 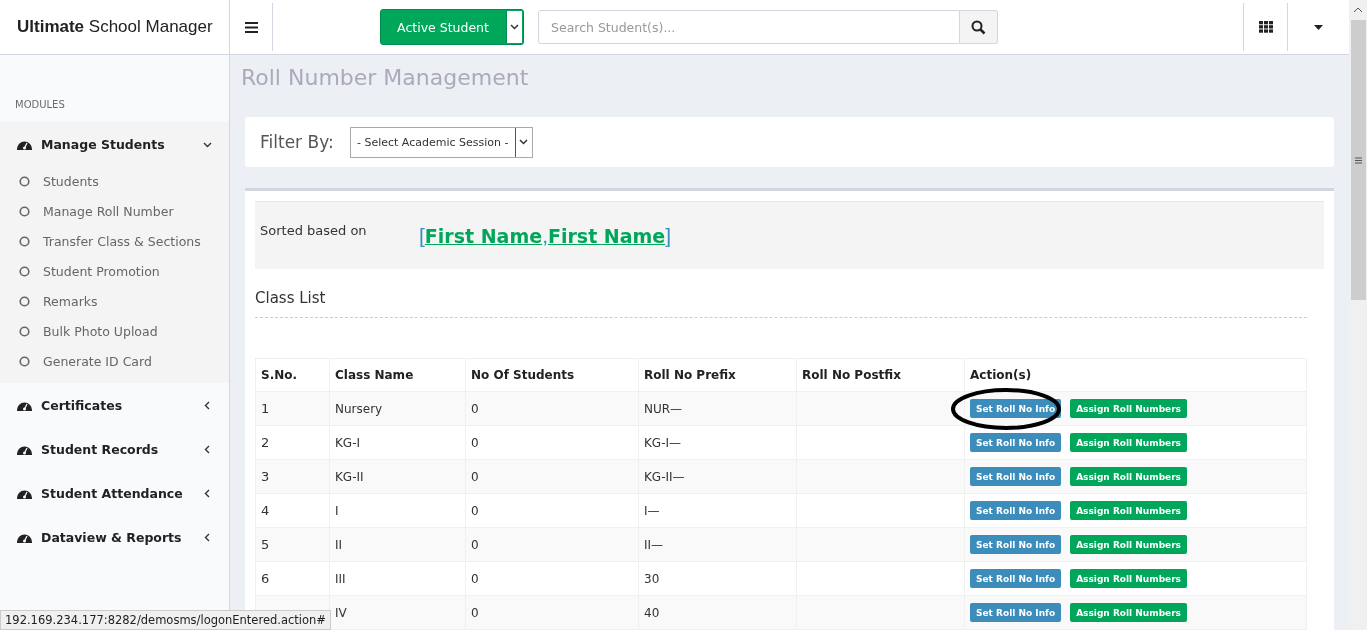 What do you see at coordinates (114, 181) in the screenshot?
I see `sidebar-item: Students` at bounding box center [114, 181].